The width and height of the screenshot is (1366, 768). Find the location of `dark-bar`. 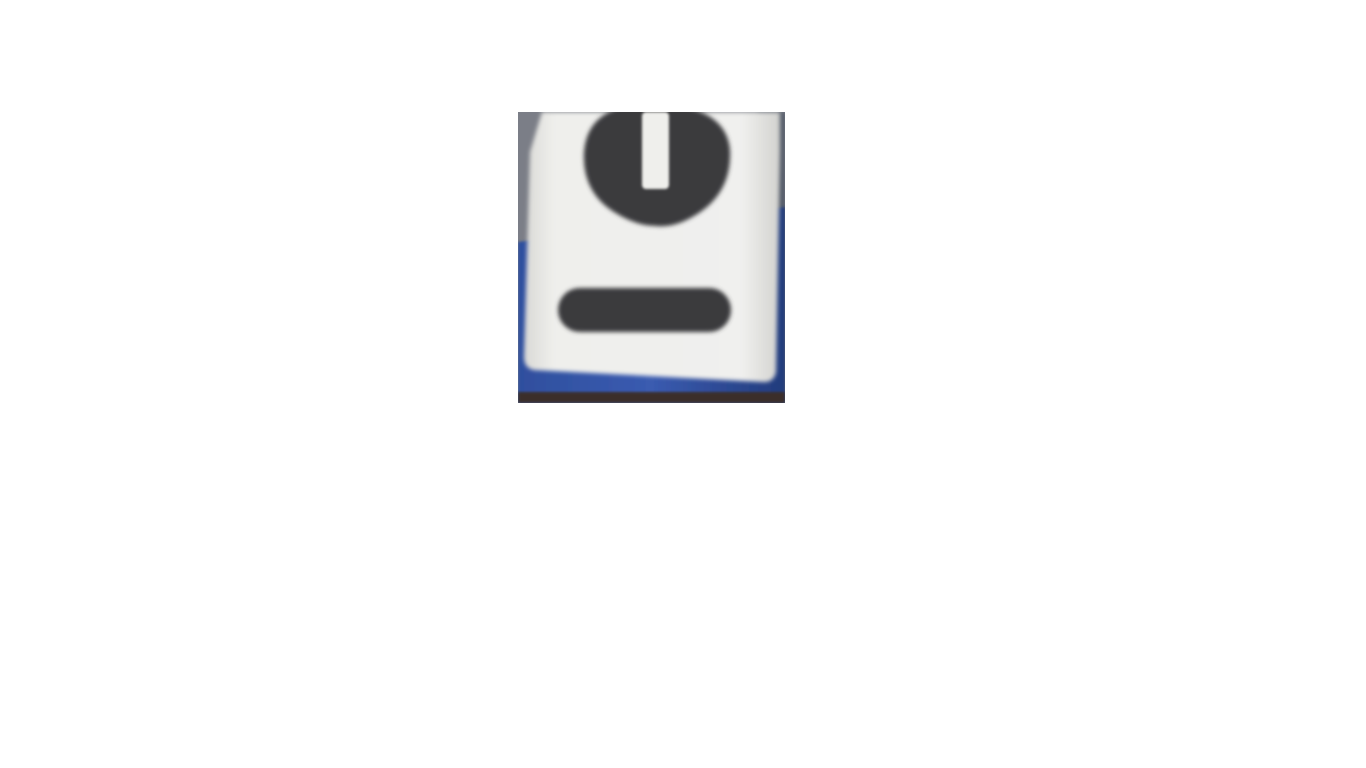

dark-bar is located at coordinates (644, 310).